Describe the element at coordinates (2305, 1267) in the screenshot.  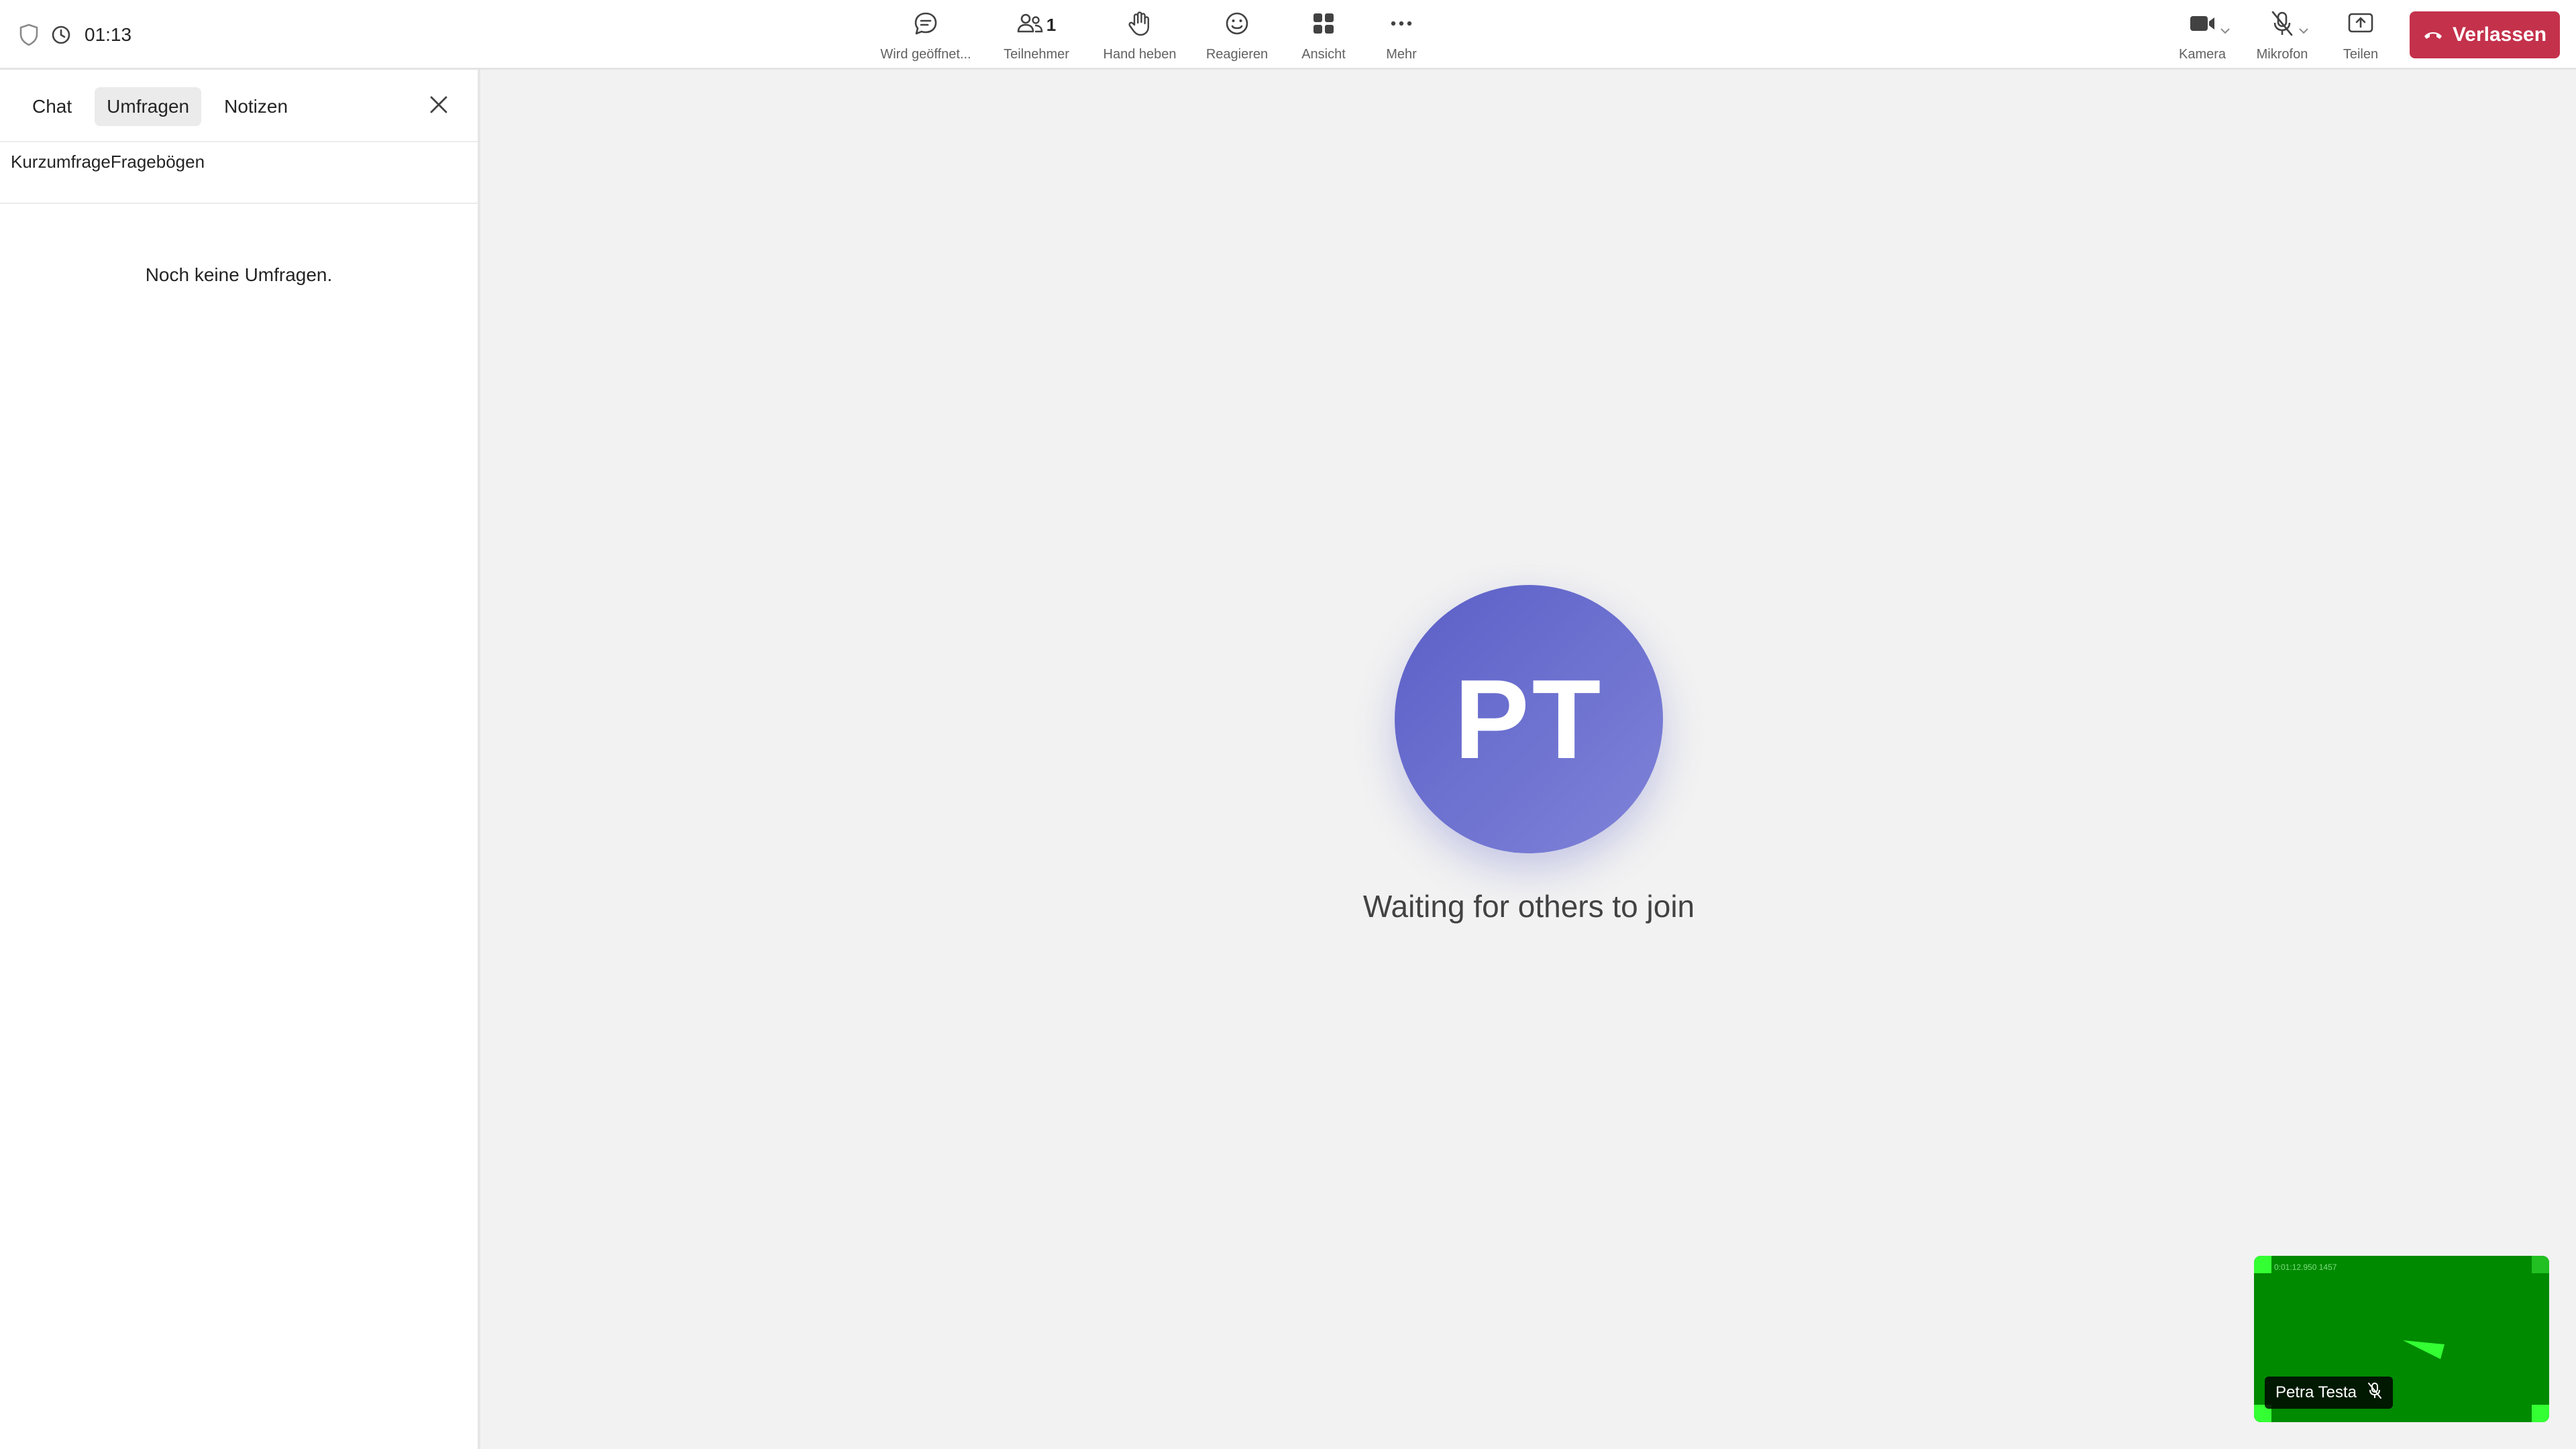
I see `video-timestamp-overlay: 0:01:12.950 1457` at that location.